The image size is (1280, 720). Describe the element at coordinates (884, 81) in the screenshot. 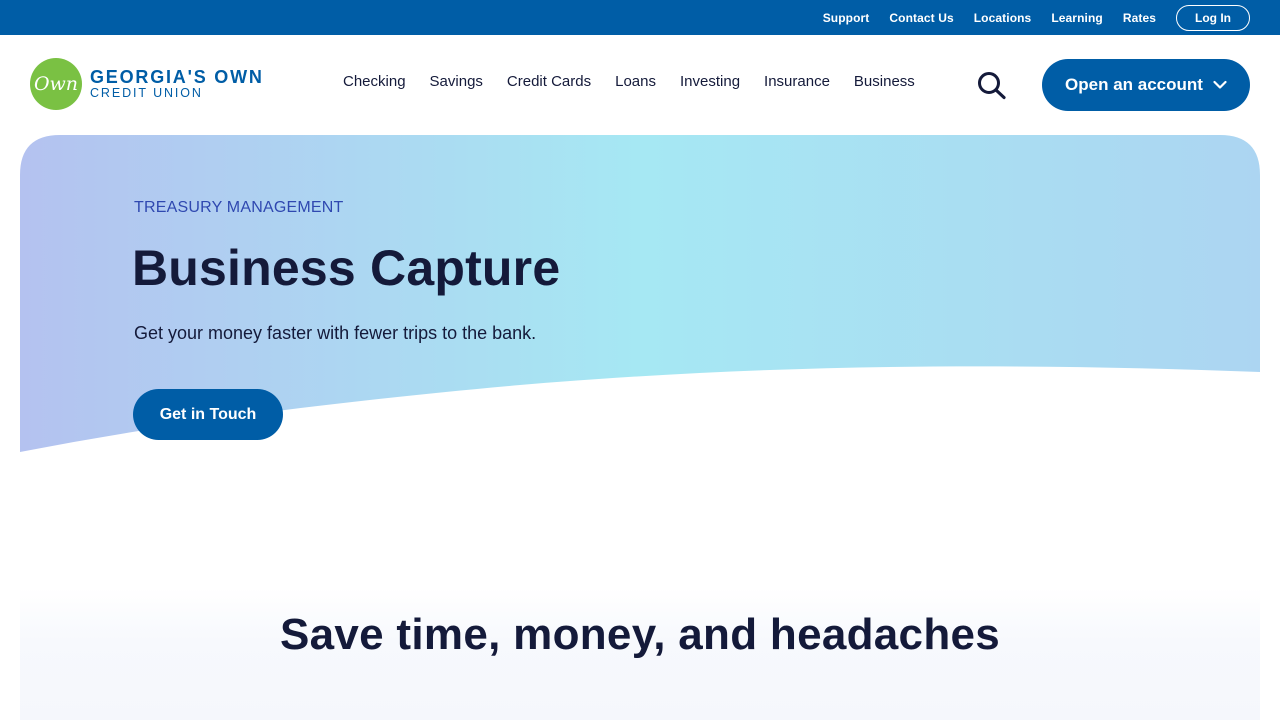

I see `nav-item-business: Business` at that location.